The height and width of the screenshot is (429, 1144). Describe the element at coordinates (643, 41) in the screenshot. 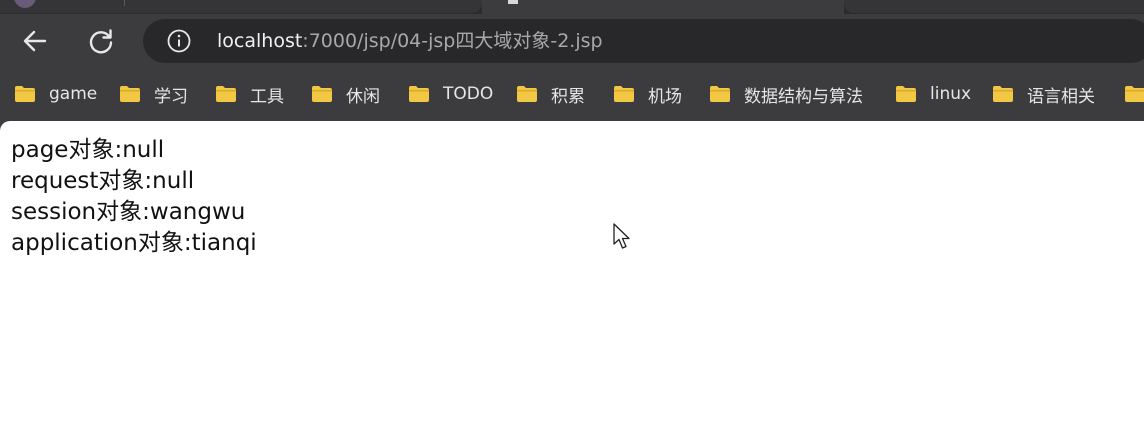

I see `address-bar: localhost:7000/jsp/04-jsp四大域对象-2.jsp` at that location.